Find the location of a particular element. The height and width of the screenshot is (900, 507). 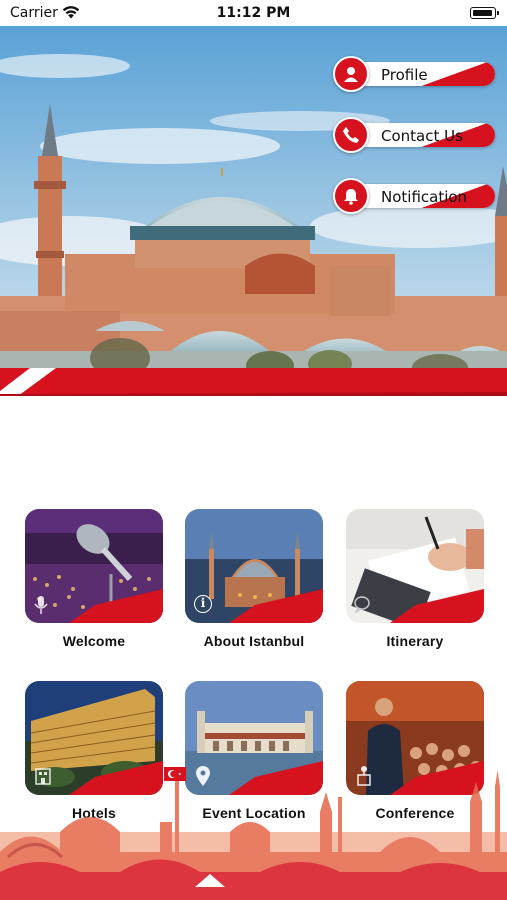

welcome-label: Welcome is located at coordinates (94, 641).